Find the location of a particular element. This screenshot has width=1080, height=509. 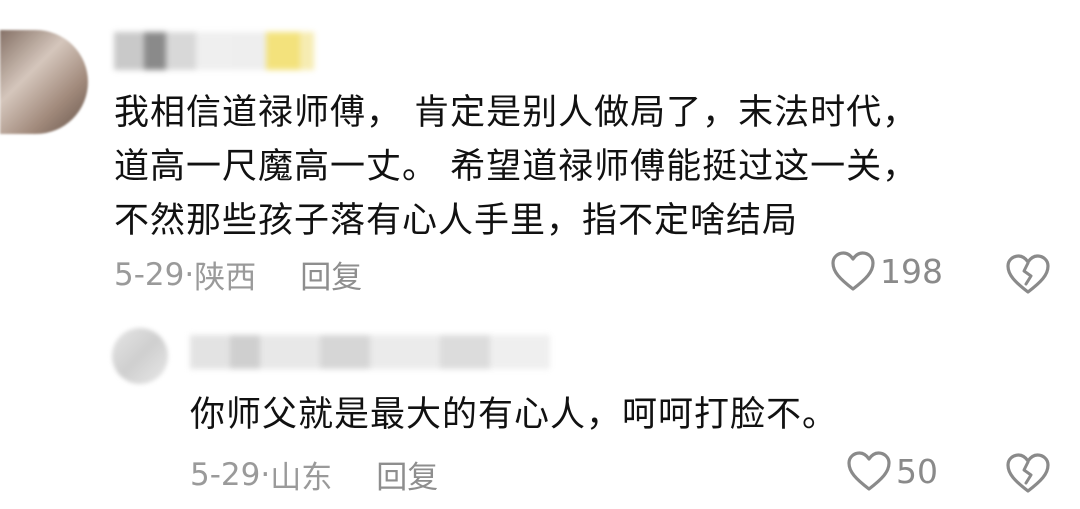

reply-location: 山东 is located at coordinates (301, 478).